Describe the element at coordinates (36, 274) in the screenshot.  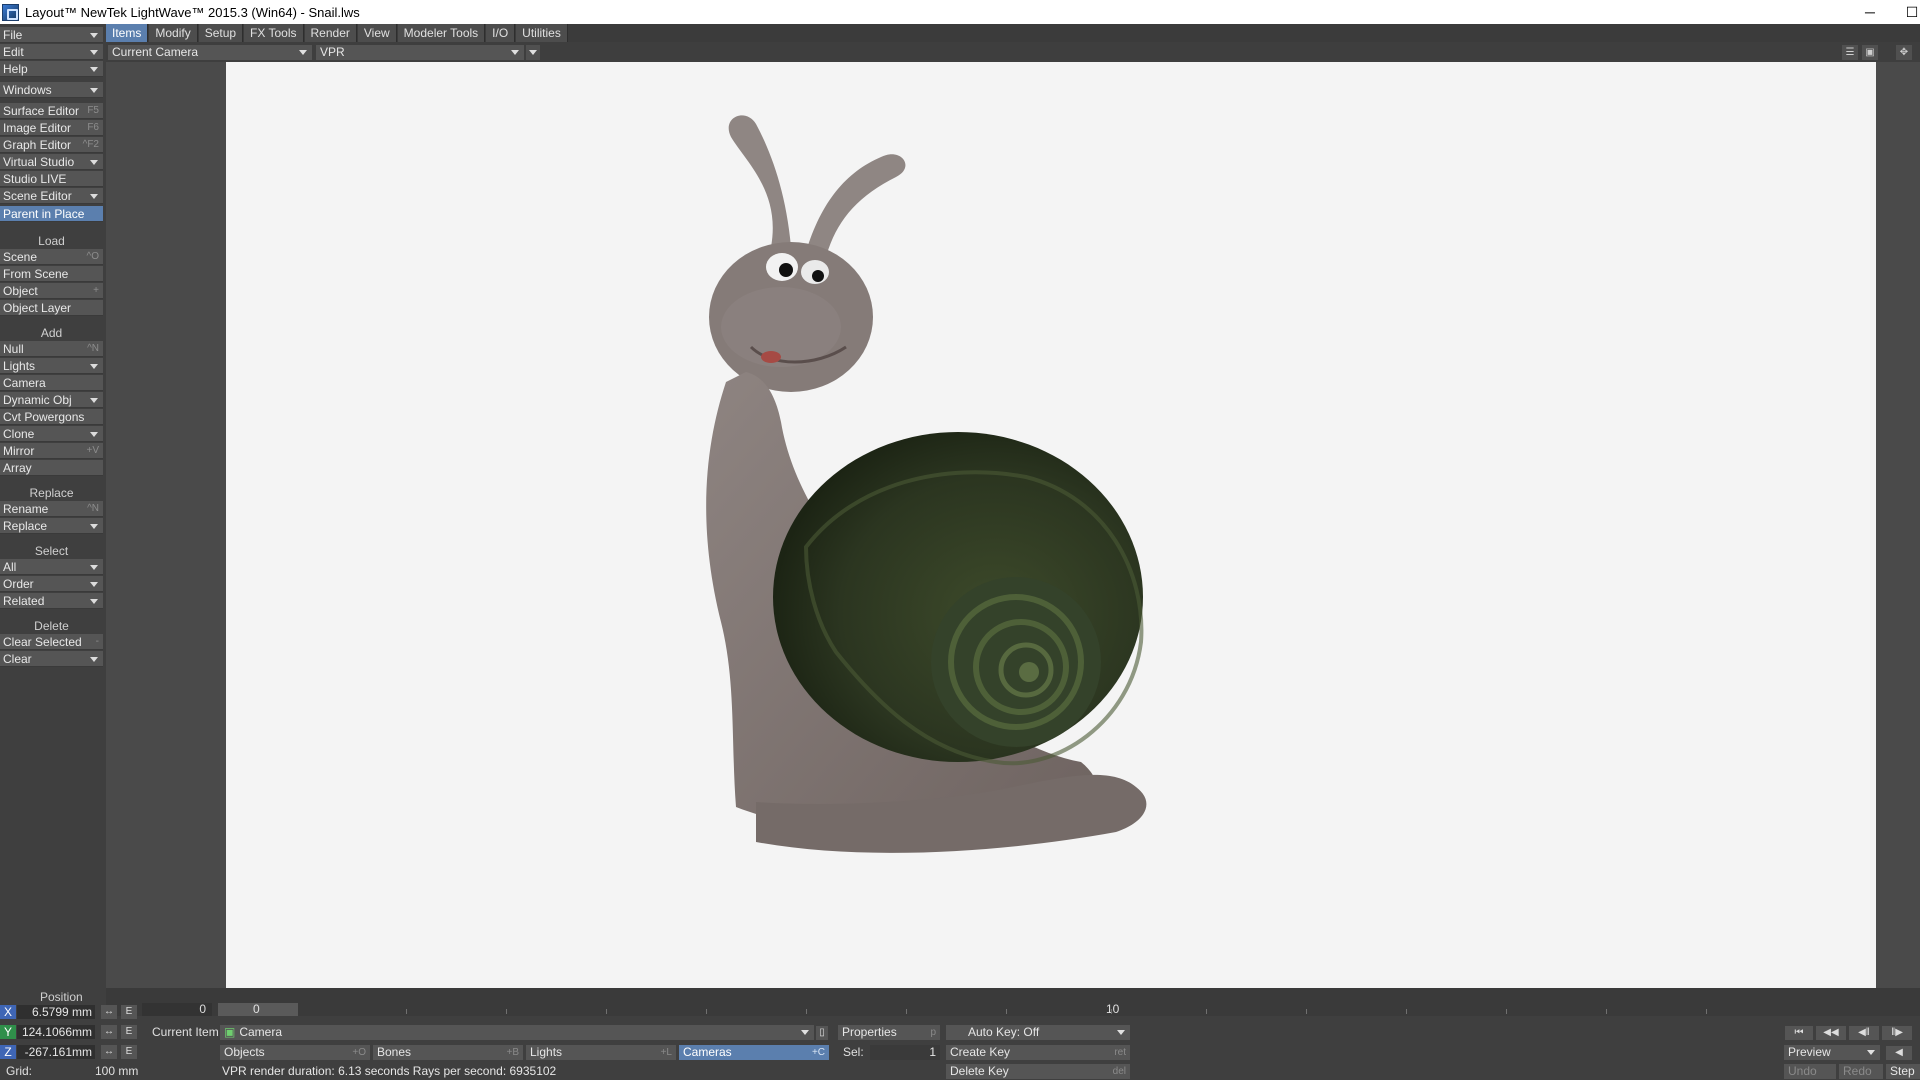
I see `button-label: From Scene` at that location.